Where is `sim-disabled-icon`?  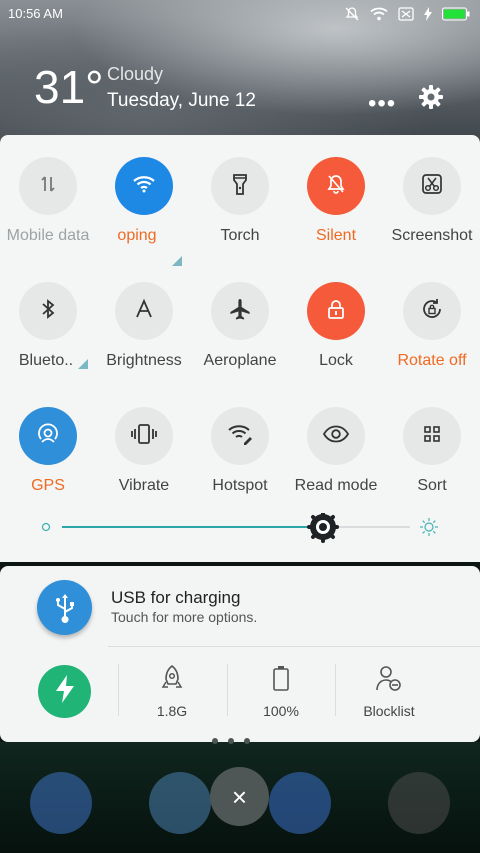
sim-disabled-icon is located at coordinates (406, 16).